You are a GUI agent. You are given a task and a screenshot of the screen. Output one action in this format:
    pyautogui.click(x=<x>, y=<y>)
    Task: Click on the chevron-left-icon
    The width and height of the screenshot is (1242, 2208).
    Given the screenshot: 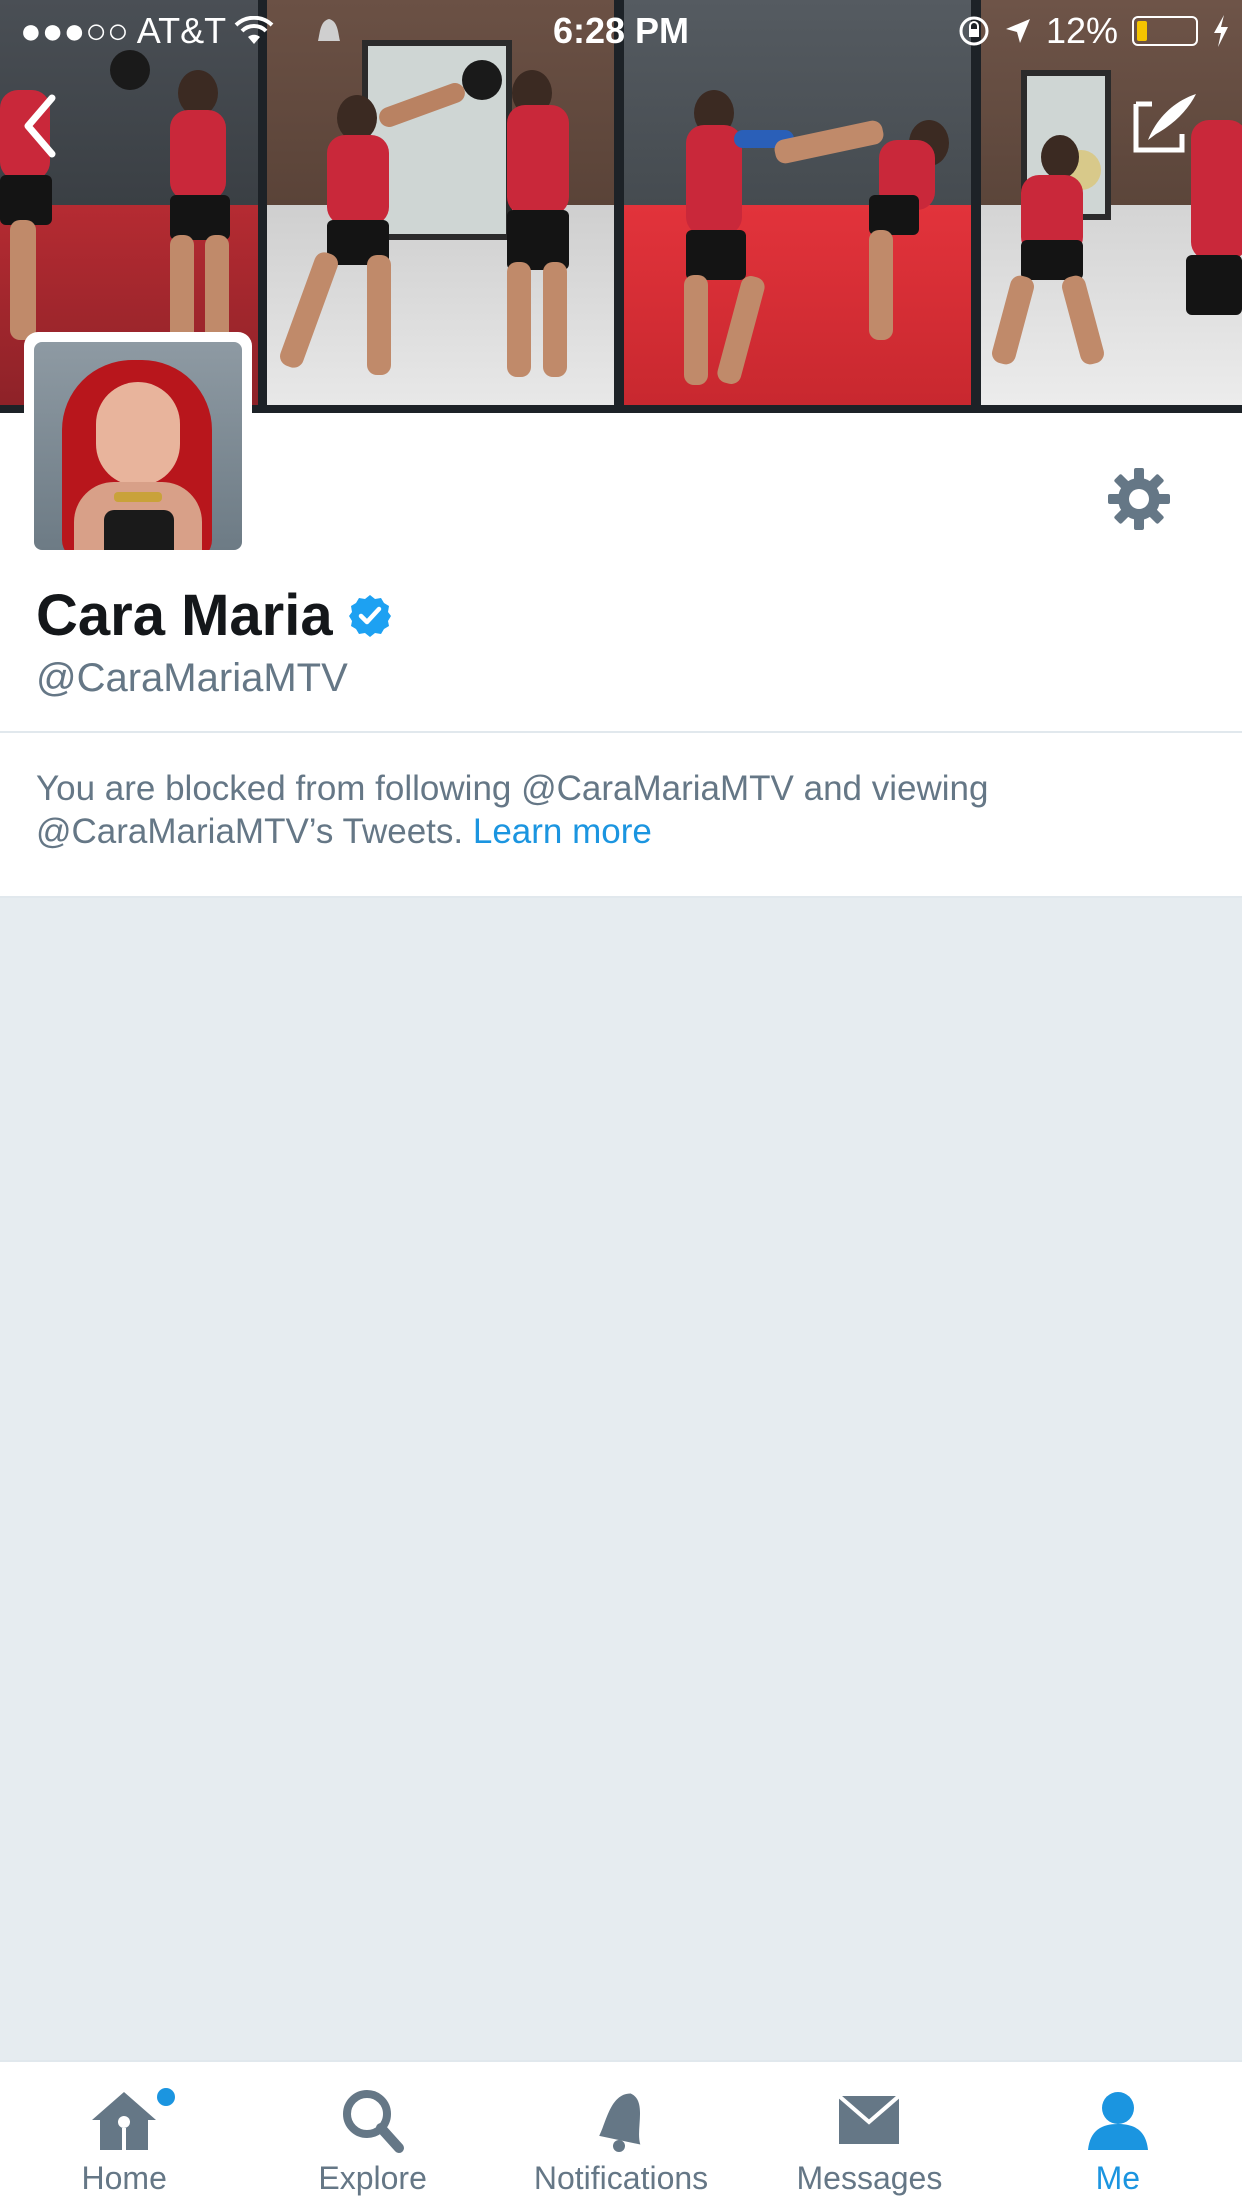 What is the action you would take?
    pyautogui.click(x=40, y=126)
    